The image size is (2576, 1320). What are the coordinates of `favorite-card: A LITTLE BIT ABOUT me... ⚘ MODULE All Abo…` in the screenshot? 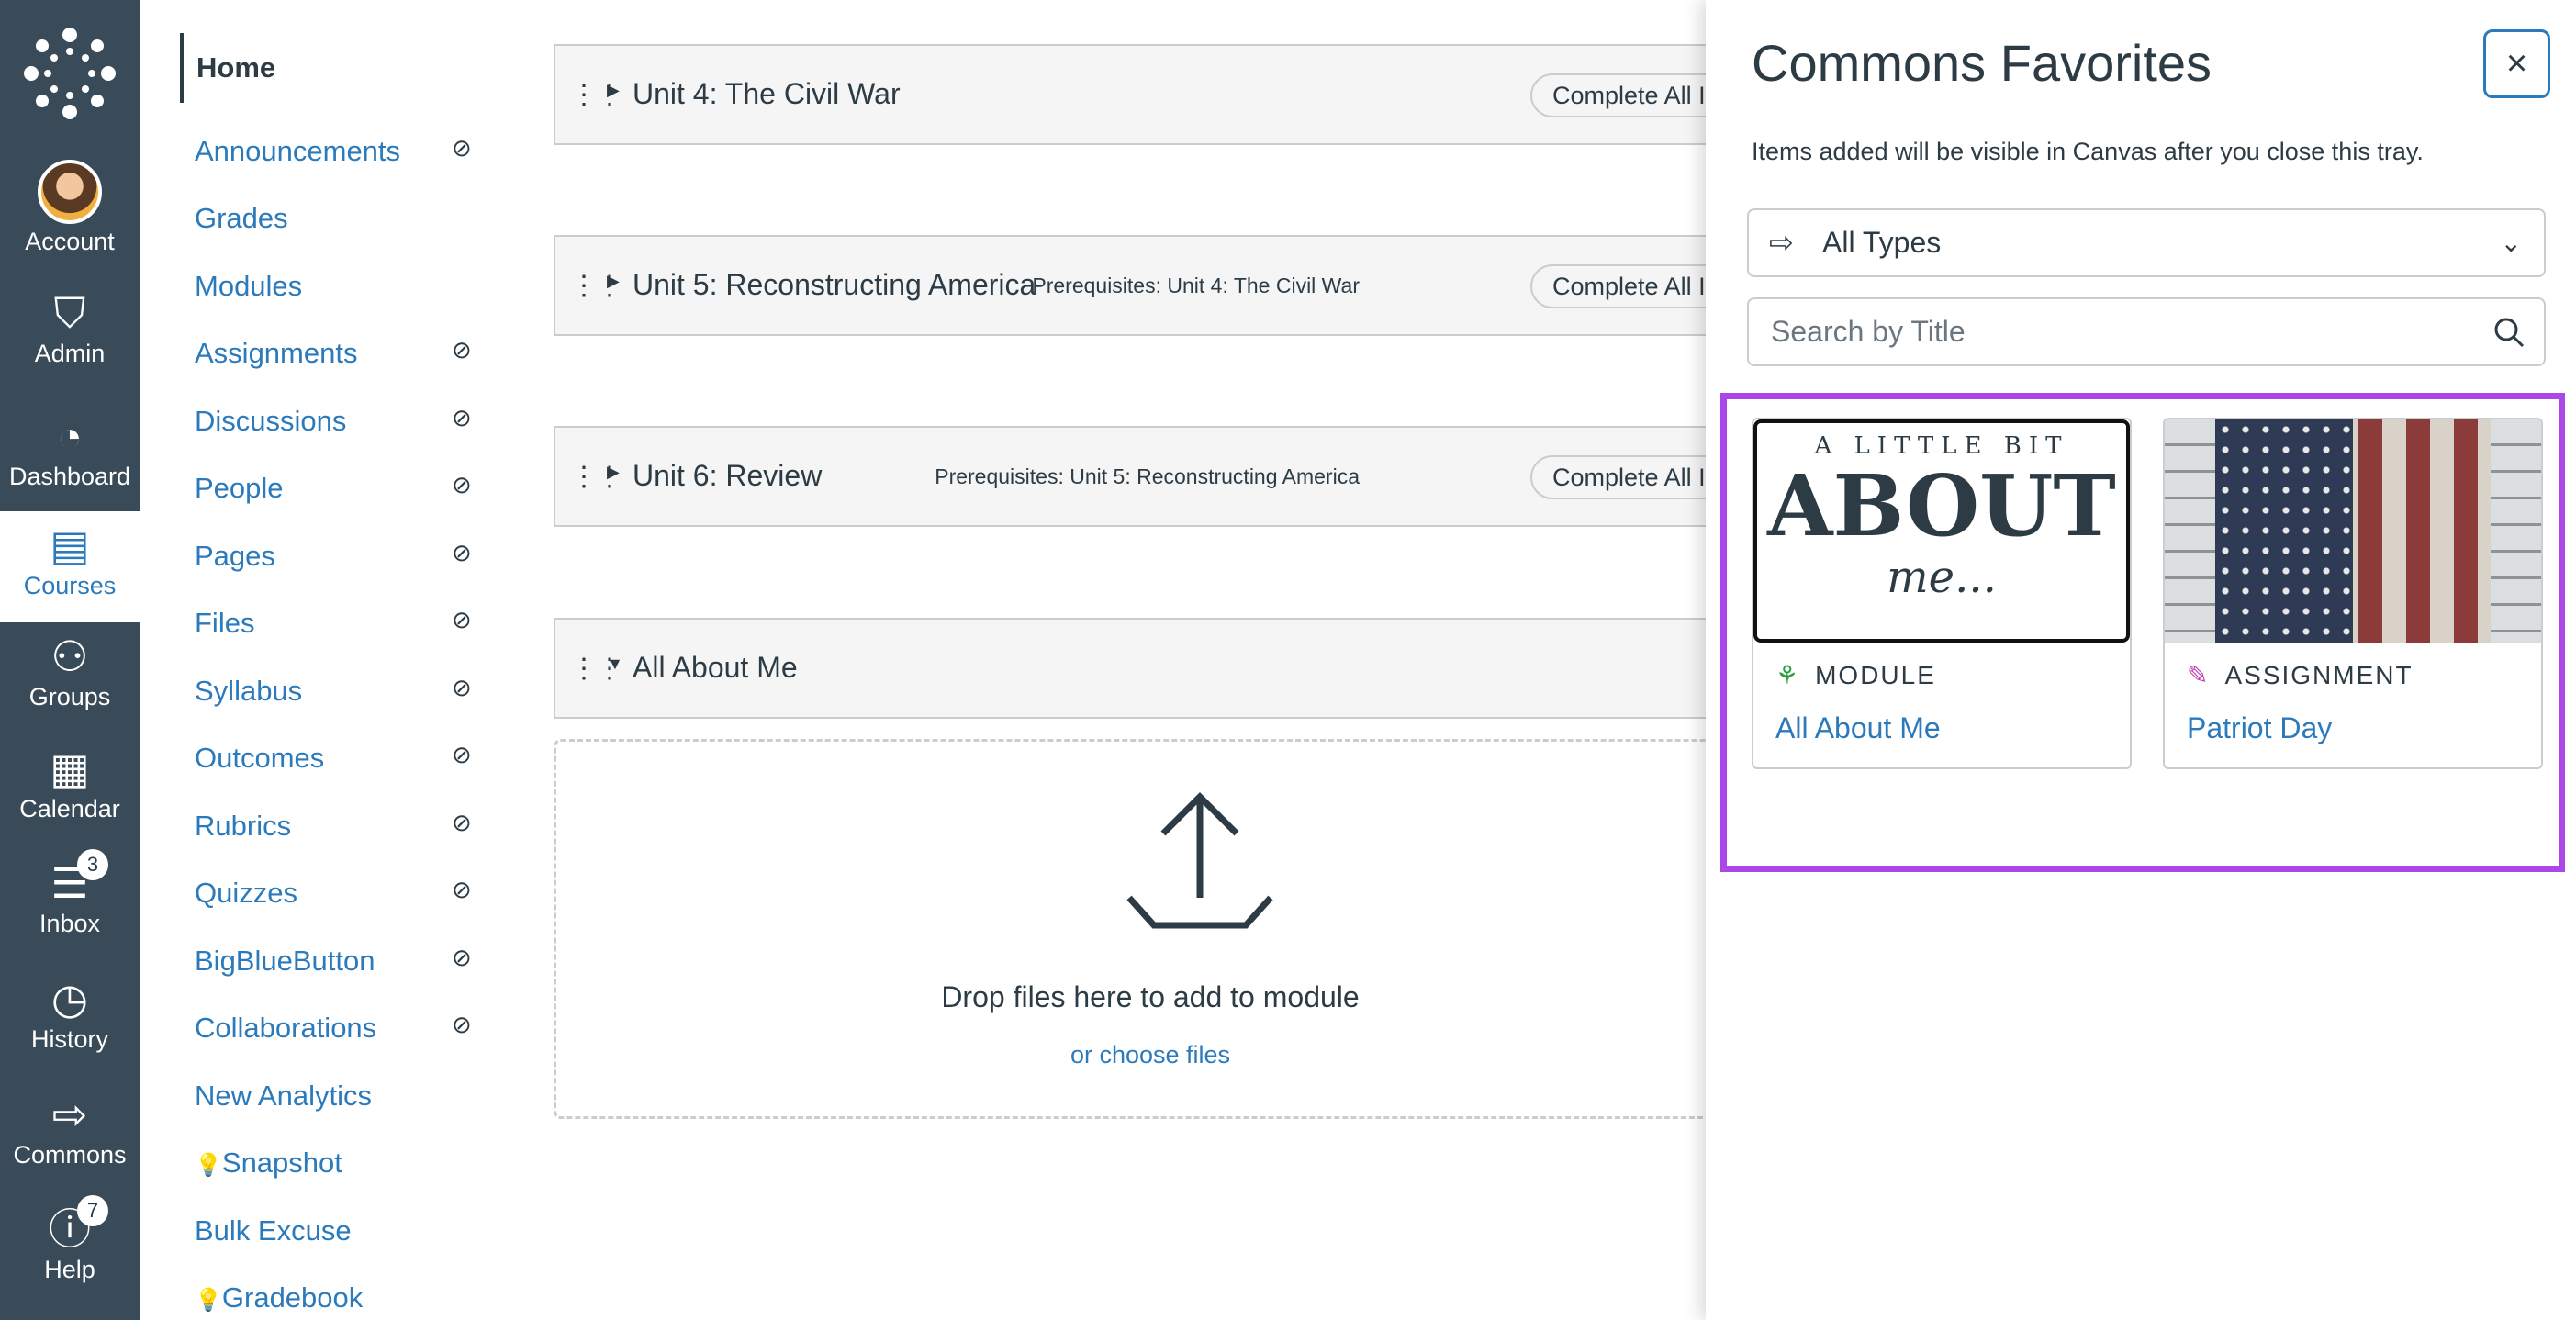 It's located at (1942, 593).